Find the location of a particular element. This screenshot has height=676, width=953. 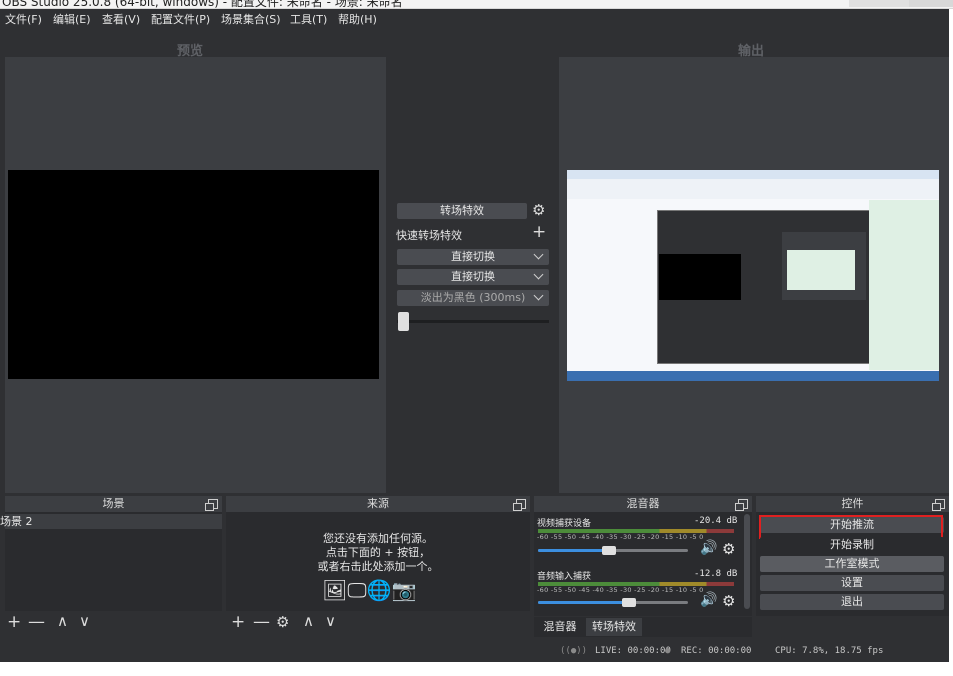

remove-scene-icon: — is located at coordinates (36, 622).